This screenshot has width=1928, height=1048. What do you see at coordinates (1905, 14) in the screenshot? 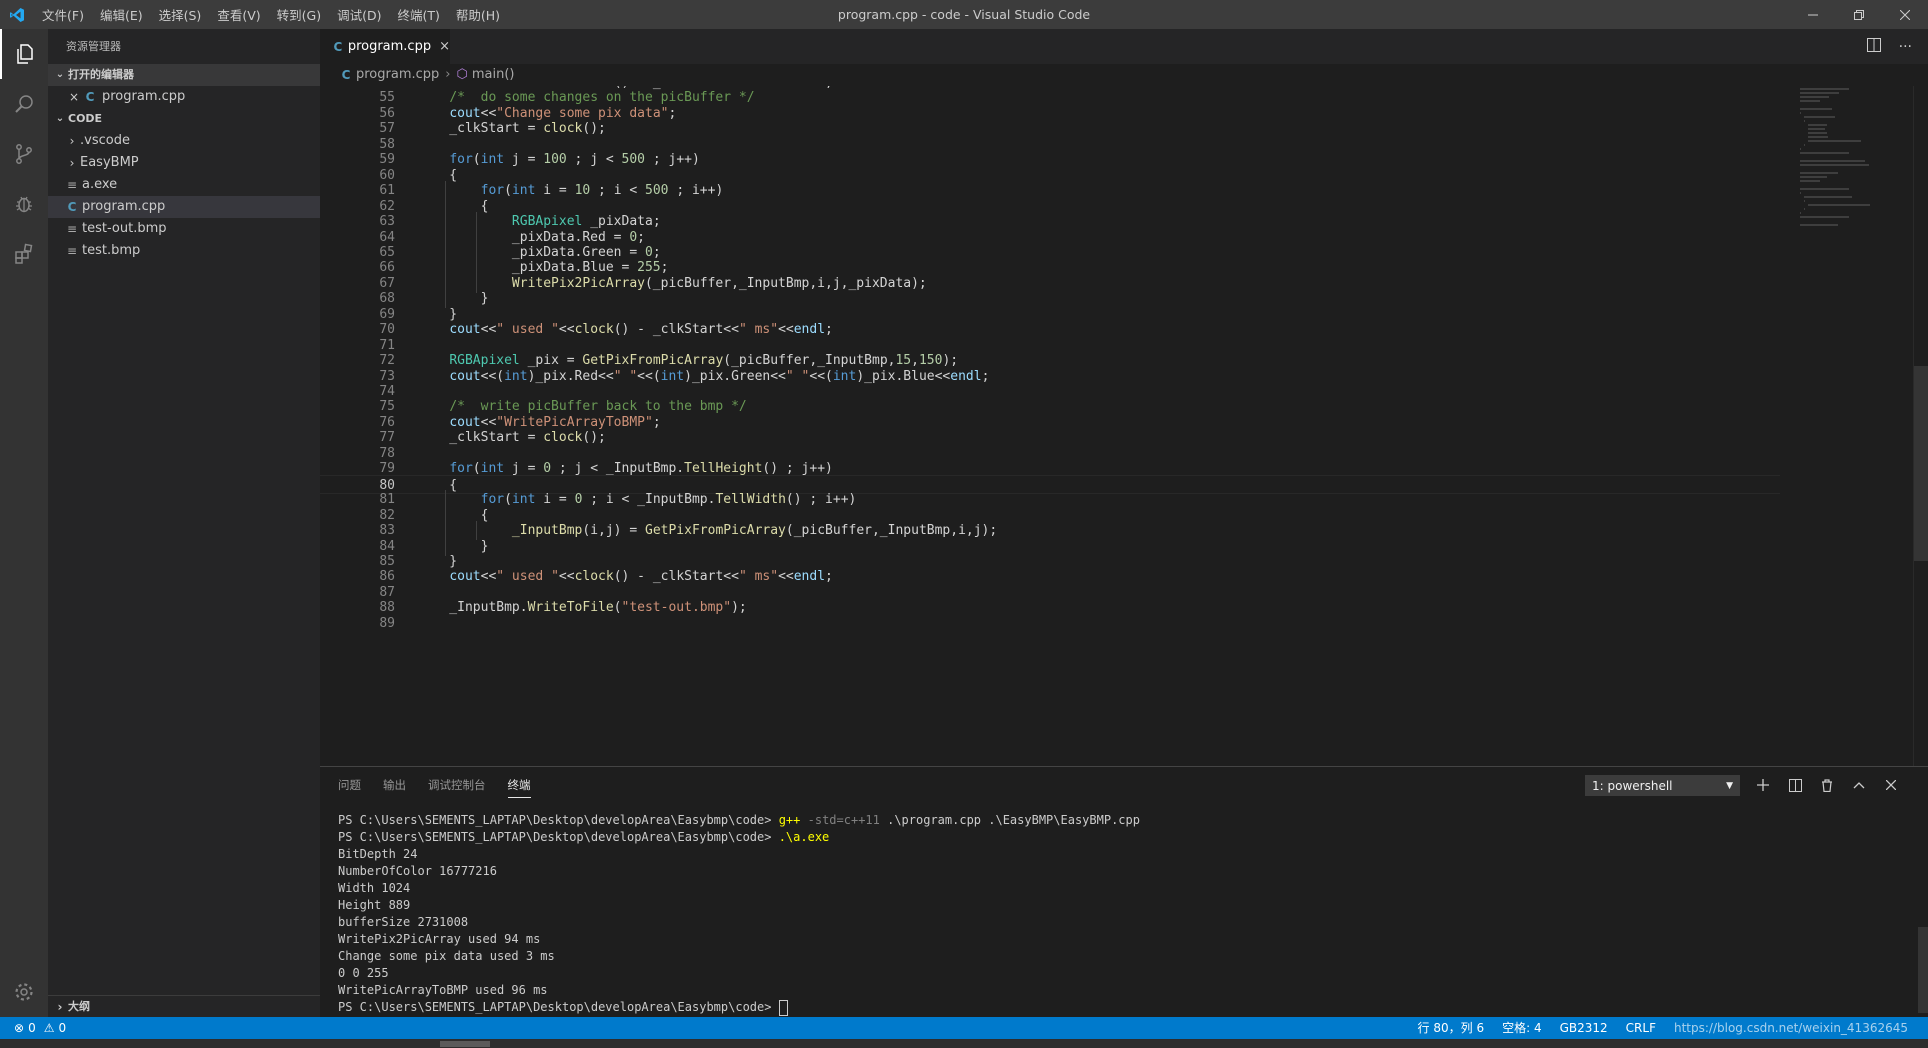
I see `close-window-icon` at bounding box center [1905, 14].